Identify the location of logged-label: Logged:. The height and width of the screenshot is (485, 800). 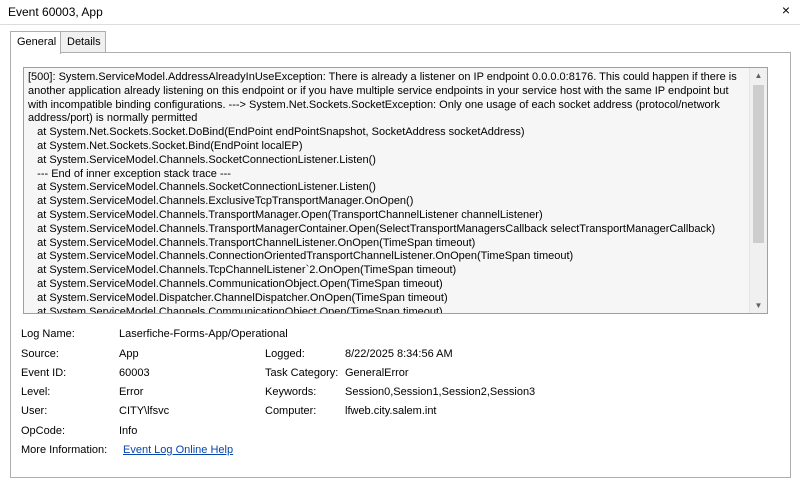
(285, 354).